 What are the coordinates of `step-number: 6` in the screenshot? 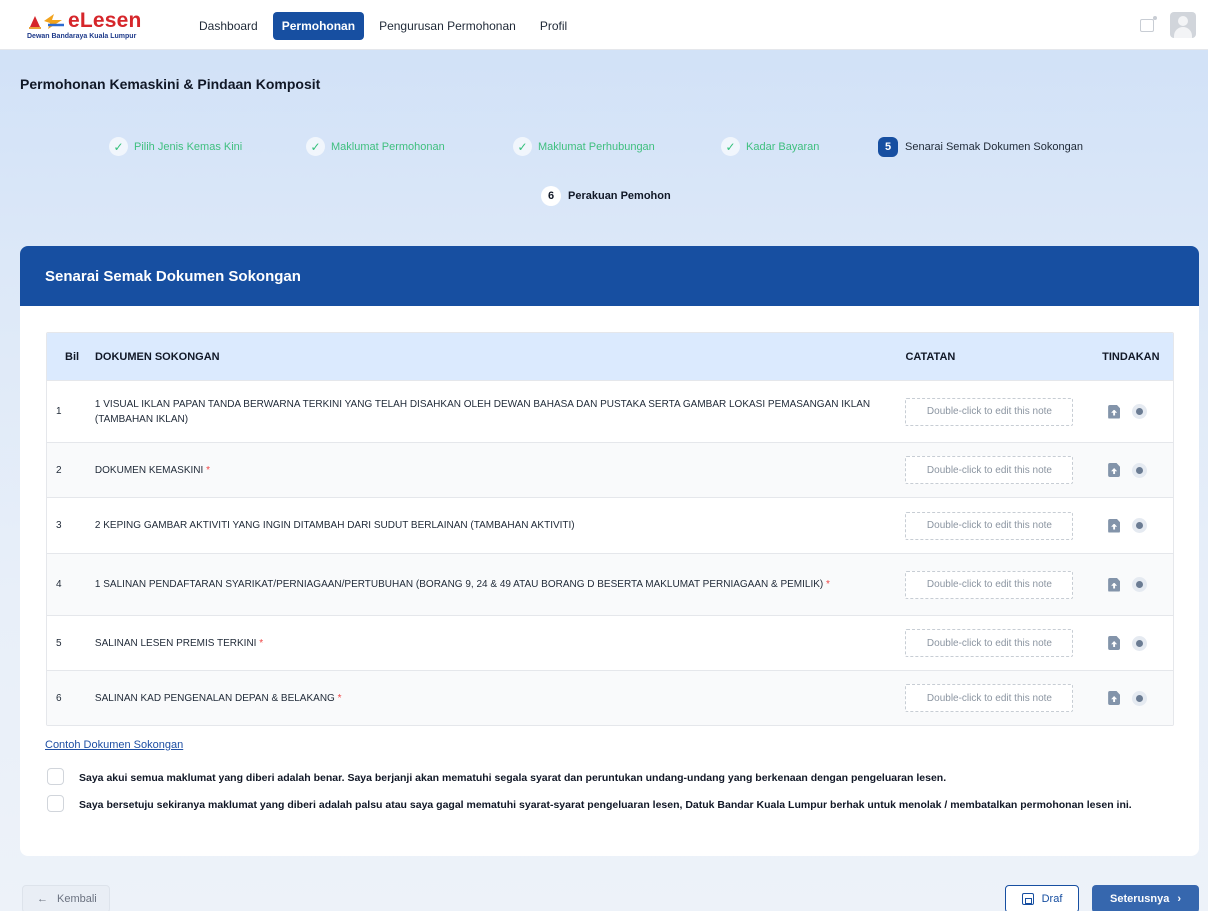 It's located at (551, 196).